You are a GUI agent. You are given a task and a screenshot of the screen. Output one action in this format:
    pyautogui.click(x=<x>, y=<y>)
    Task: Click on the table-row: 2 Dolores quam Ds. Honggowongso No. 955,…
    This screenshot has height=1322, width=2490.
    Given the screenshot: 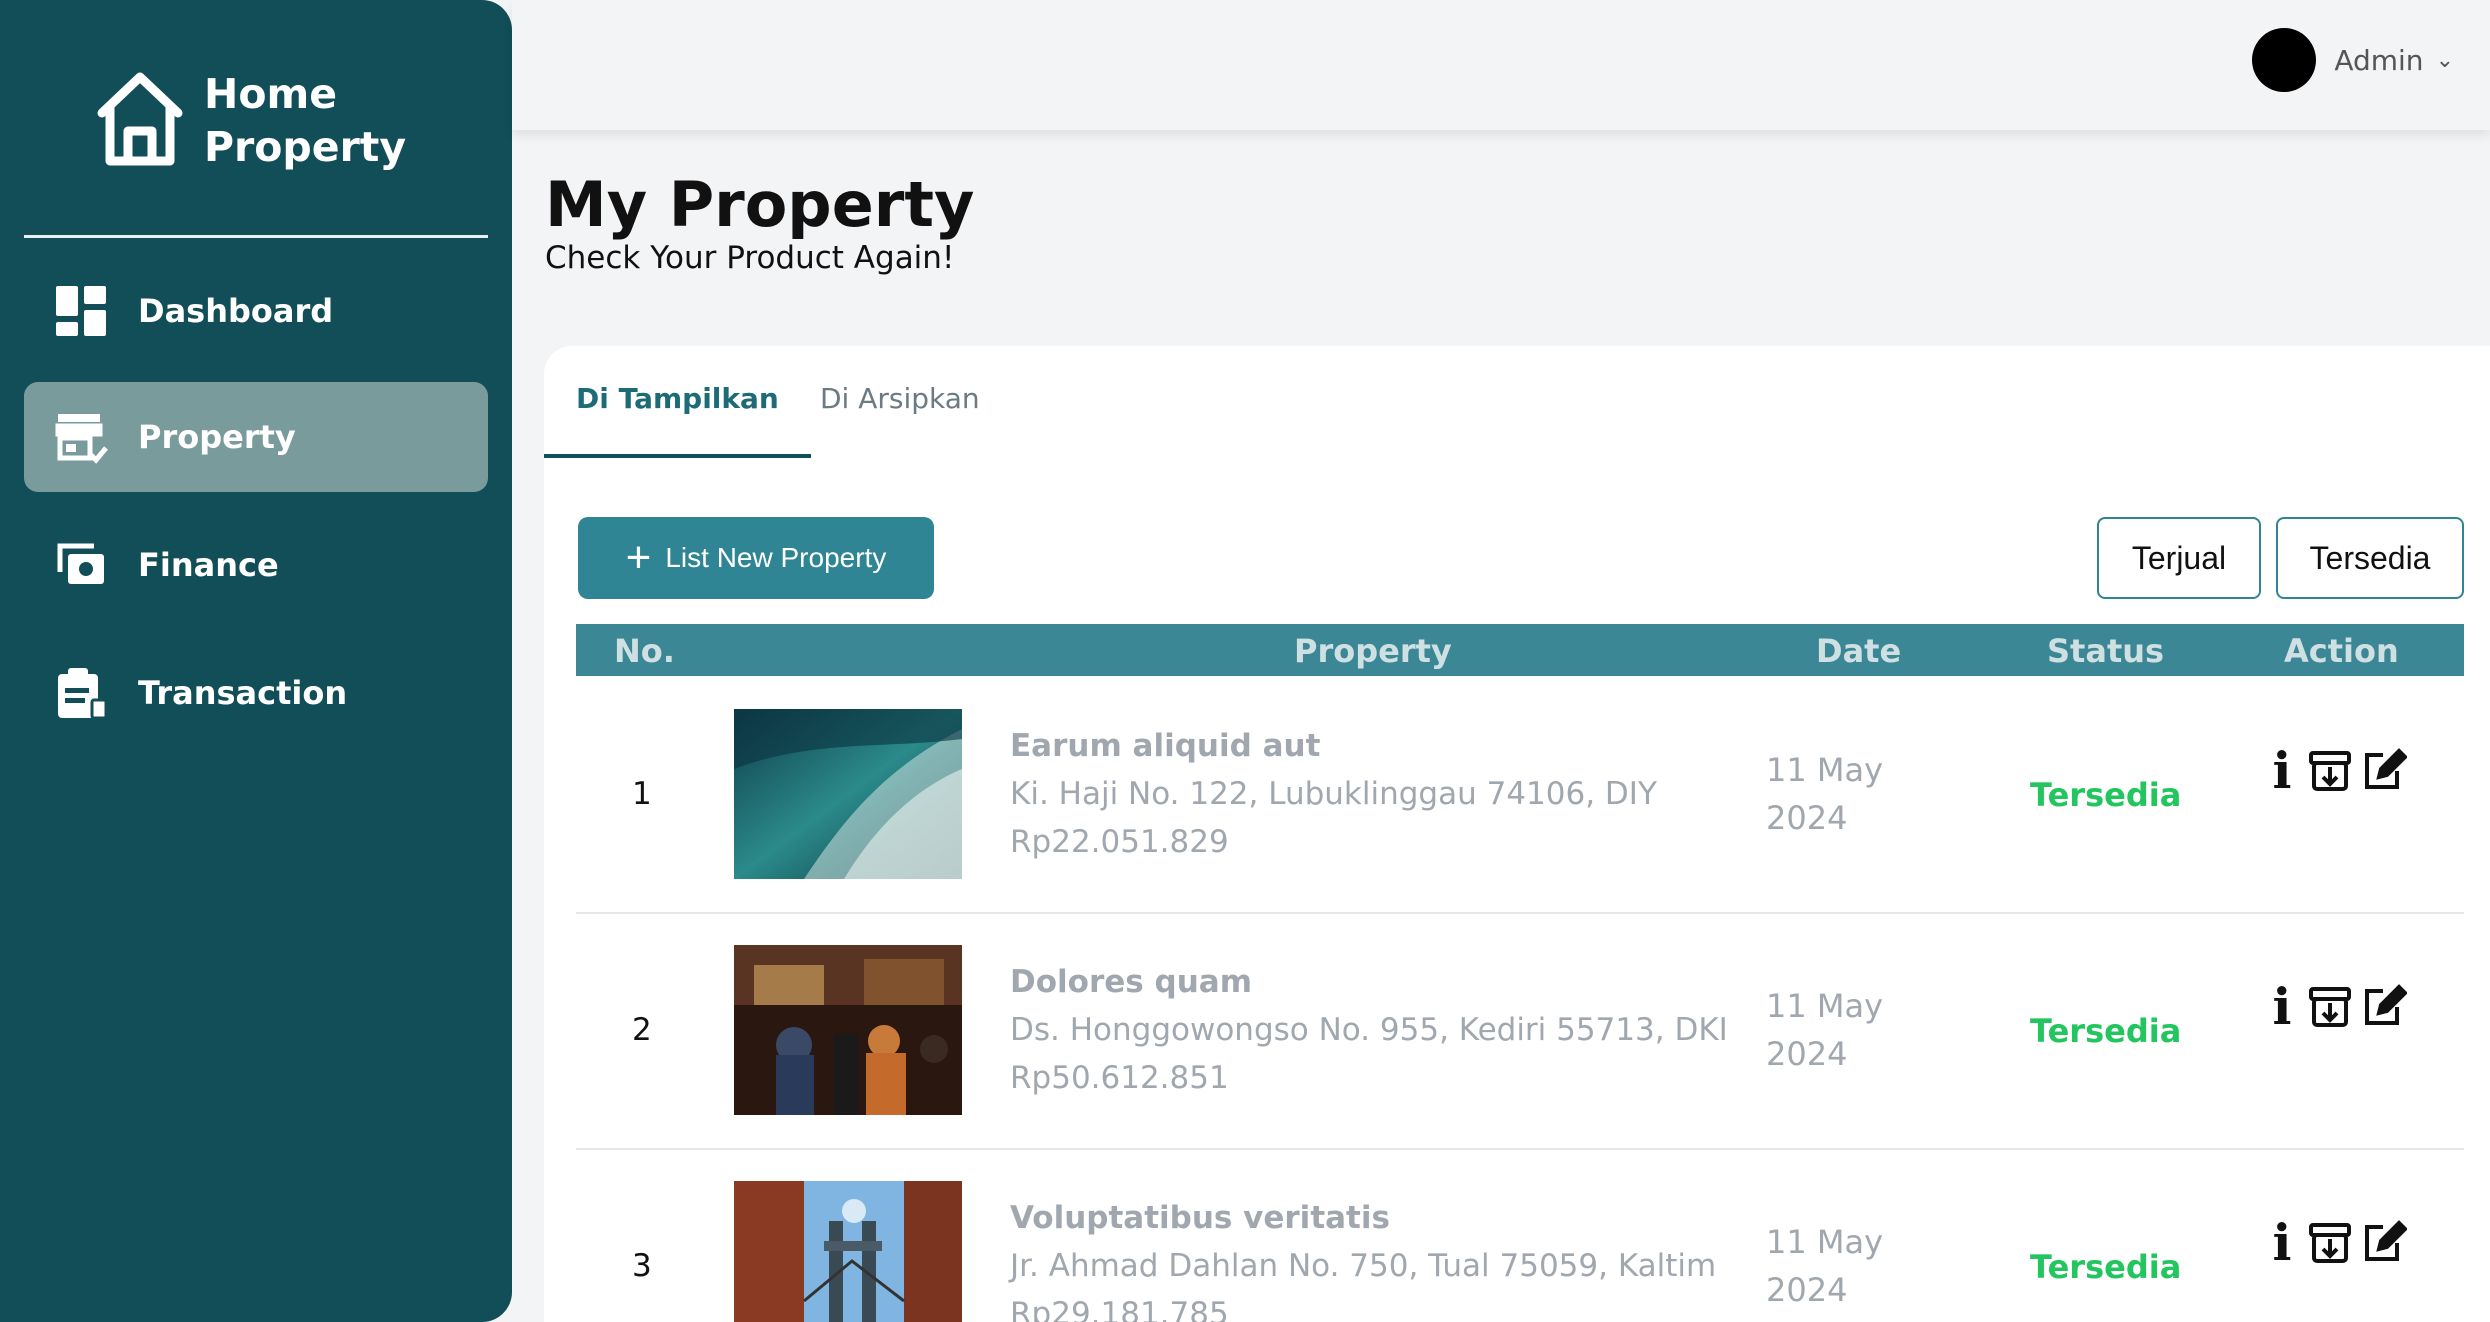 What is the action you would take?
    pyautogui.click(x=1520, y=1031)
    